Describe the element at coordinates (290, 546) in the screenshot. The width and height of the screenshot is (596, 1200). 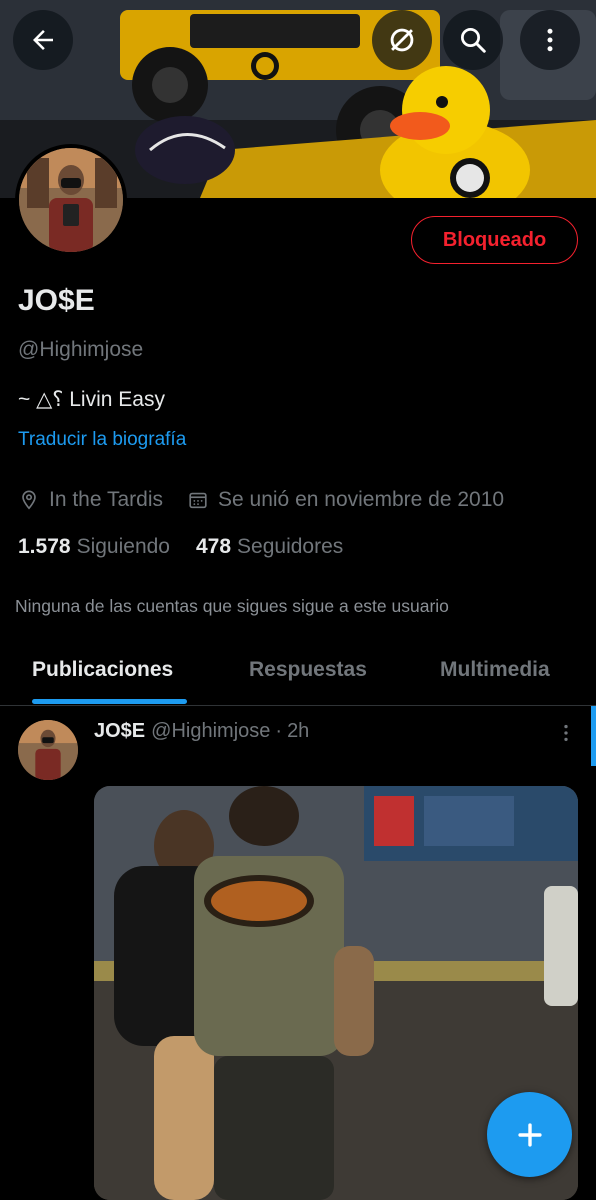
I see `followers-label: Seguidores` at that location.